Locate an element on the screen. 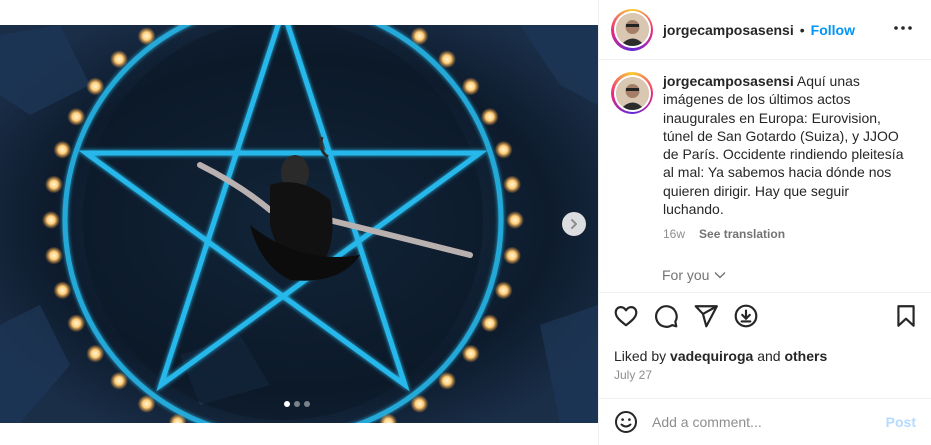 The width and height of the screenshot is (931, 445). carousel-indicator is located at coordinates (297, 404).